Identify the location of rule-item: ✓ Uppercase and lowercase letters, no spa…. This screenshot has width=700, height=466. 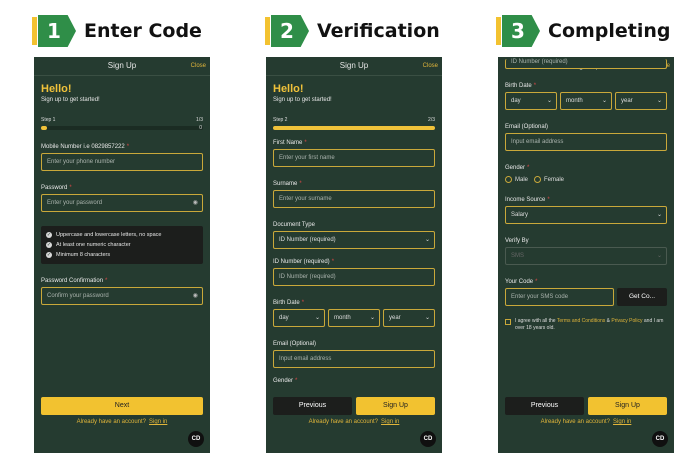
(122, 235).